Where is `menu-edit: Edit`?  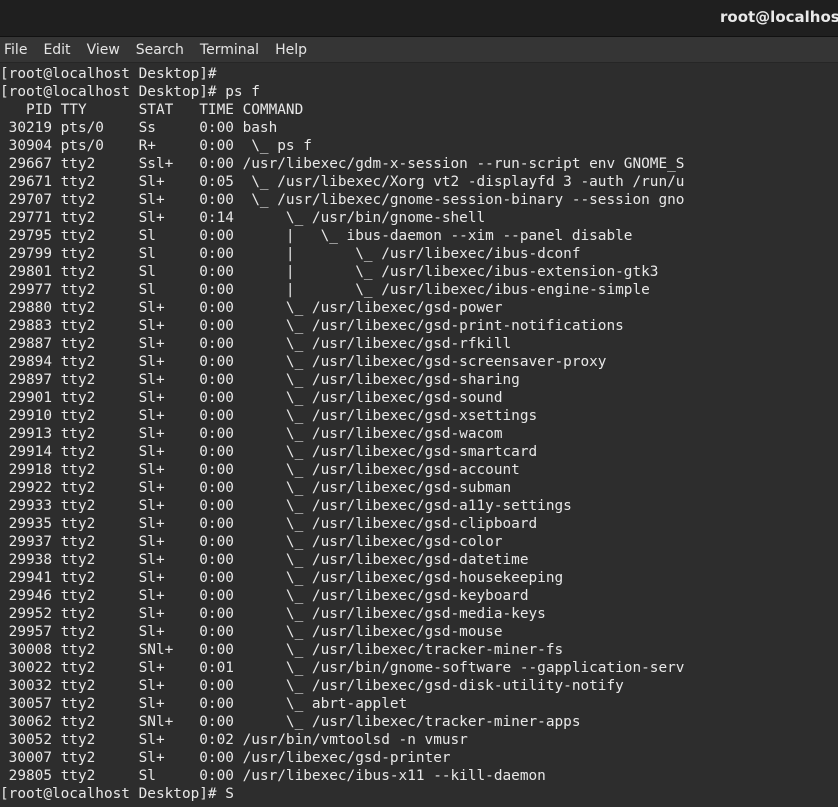
menu-edit: Edit is located at coordinates (60, 50).